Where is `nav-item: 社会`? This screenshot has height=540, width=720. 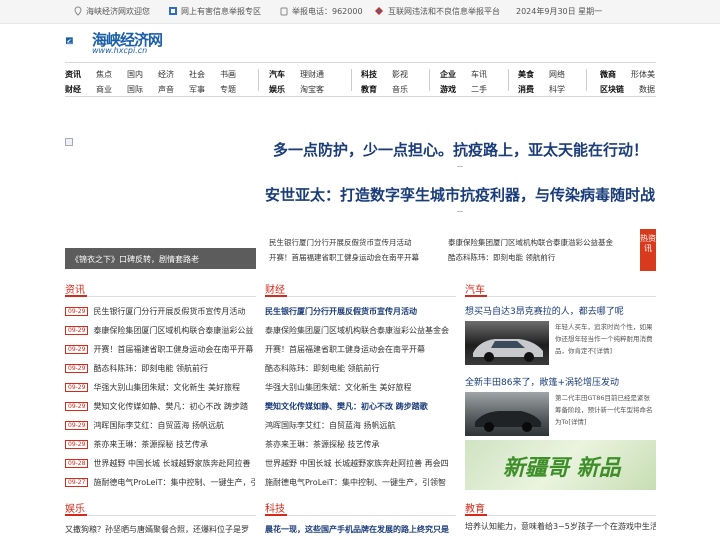 nav-item: 社会 is located at coordinates (197, 74).